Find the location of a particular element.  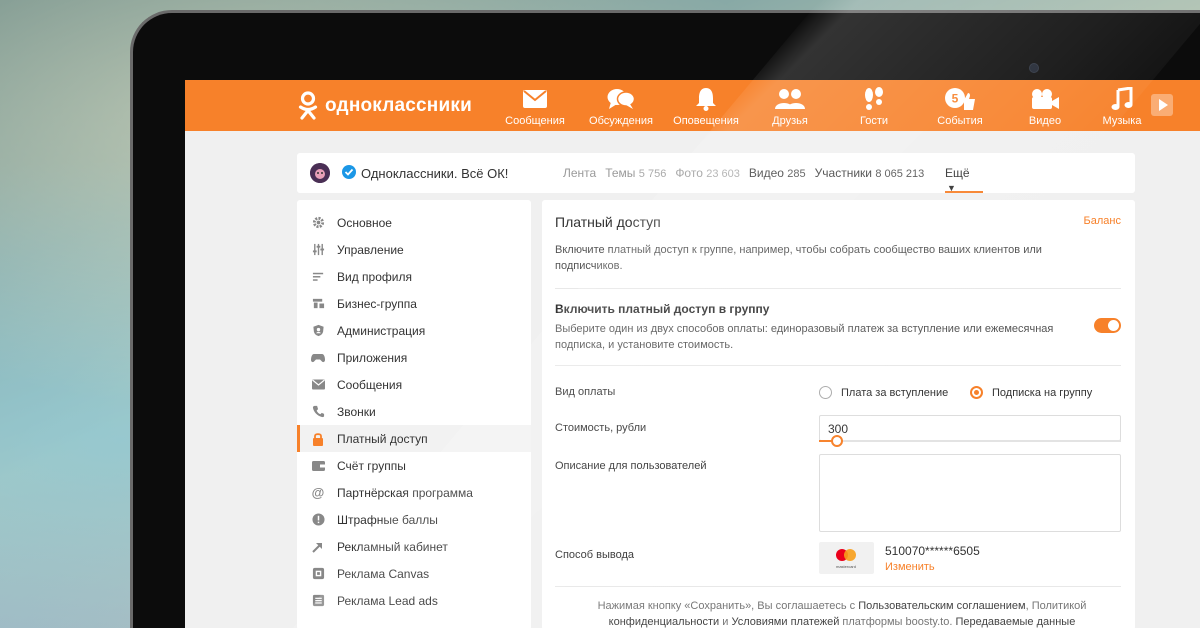

enable-title: Включить платный доступ в группу is located at coordinates (662, 309).